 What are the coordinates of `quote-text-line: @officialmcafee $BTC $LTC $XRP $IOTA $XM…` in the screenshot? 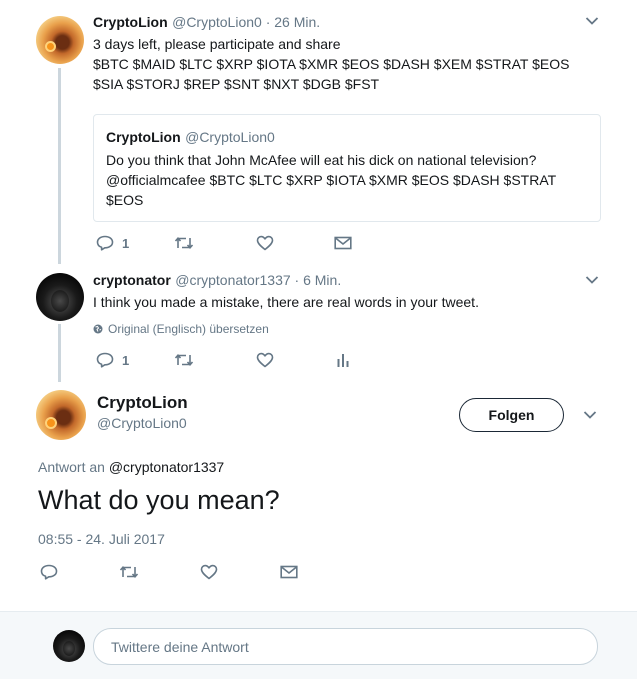 It's located at (331, 180).